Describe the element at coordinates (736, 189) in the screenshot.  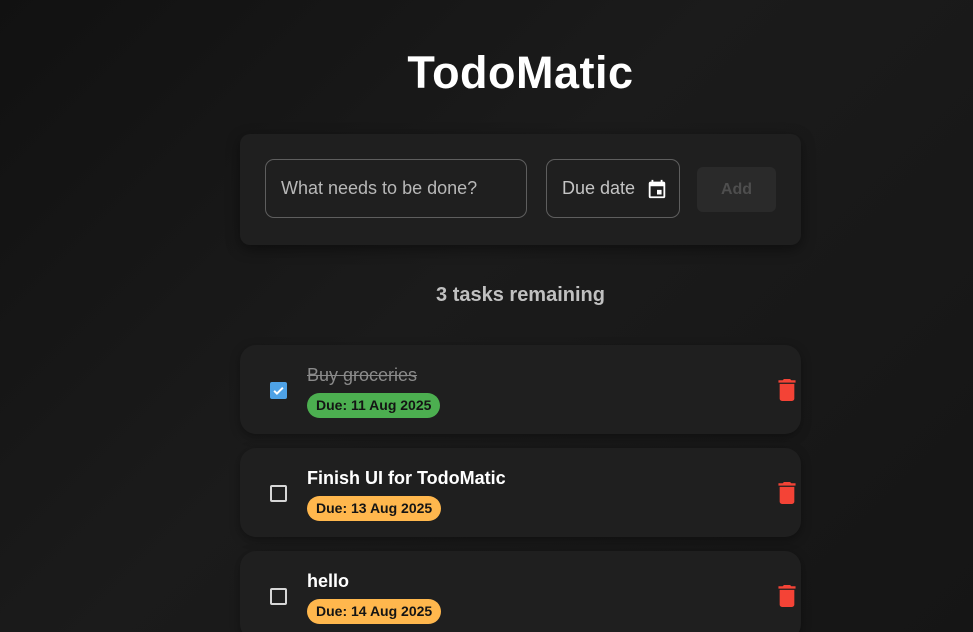
I see `add-button: Add` at that location.